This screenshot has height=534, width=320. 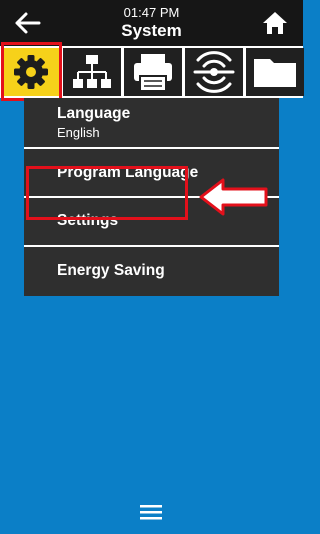 I want to click on home-icon, so click(x=275, y=23).